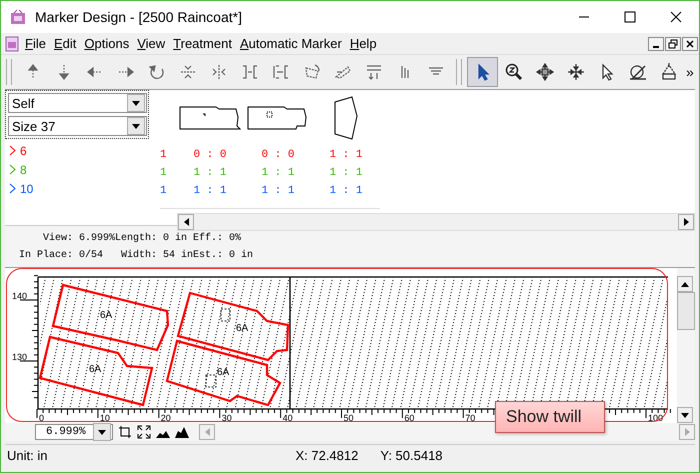 This screenshot has height=473, width=700. I want to click on ruler-label: 130, so click(20, 357).